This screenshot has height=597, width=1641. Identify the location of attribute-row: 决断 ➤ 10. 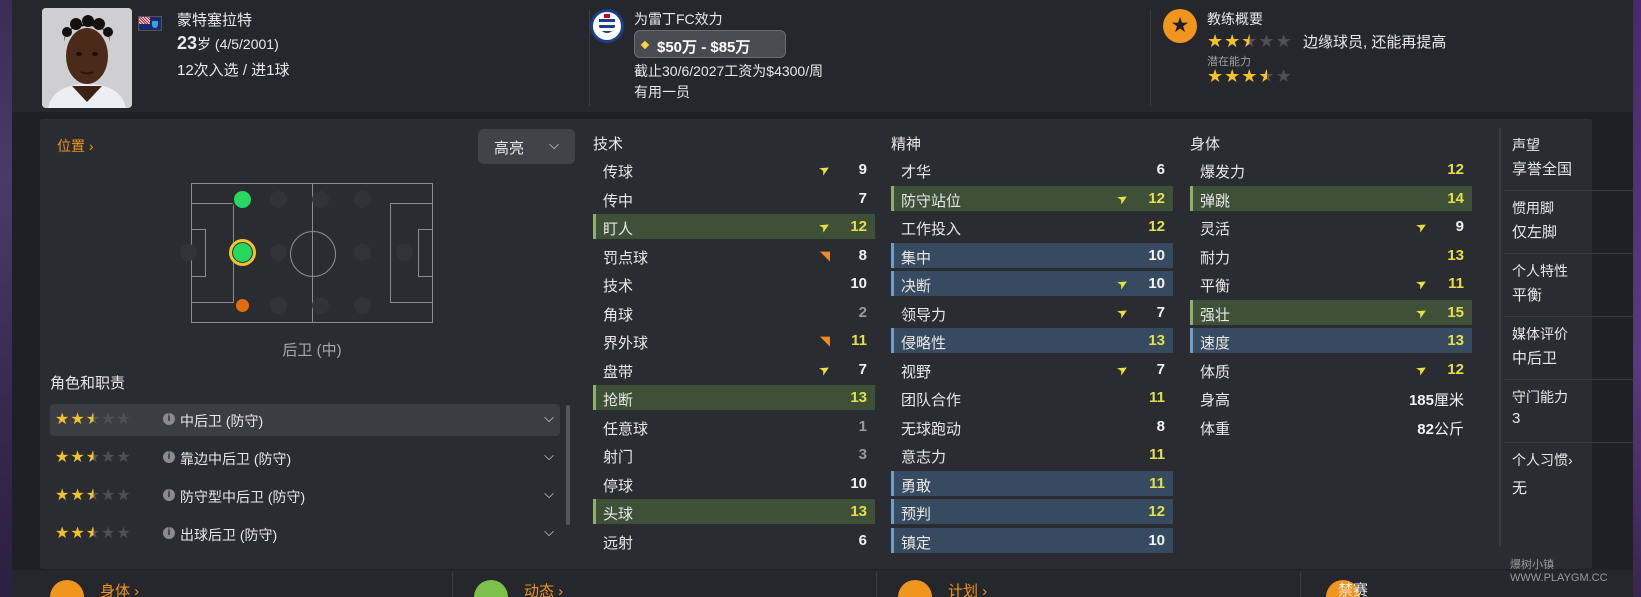
(1032, 283).